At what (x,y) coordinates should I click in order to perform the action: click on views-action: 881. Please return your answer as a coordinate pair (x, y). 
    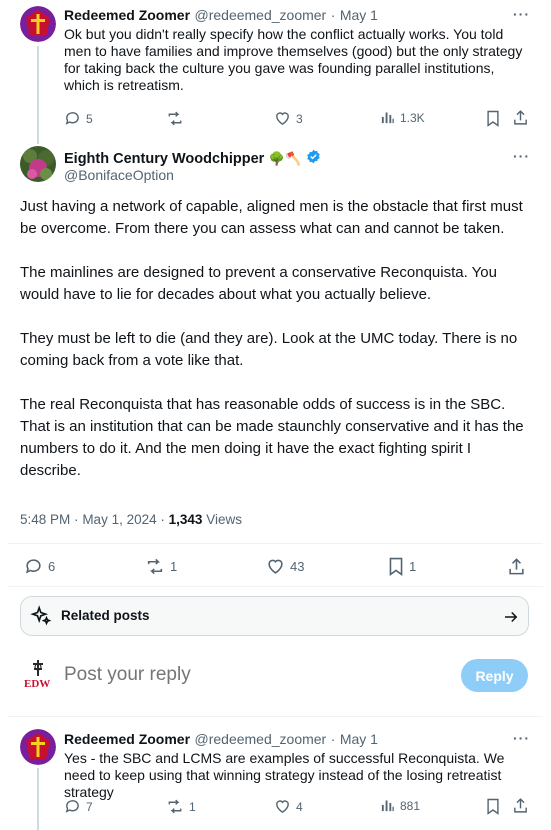
    Looking at the image, I should click on (400, 805).